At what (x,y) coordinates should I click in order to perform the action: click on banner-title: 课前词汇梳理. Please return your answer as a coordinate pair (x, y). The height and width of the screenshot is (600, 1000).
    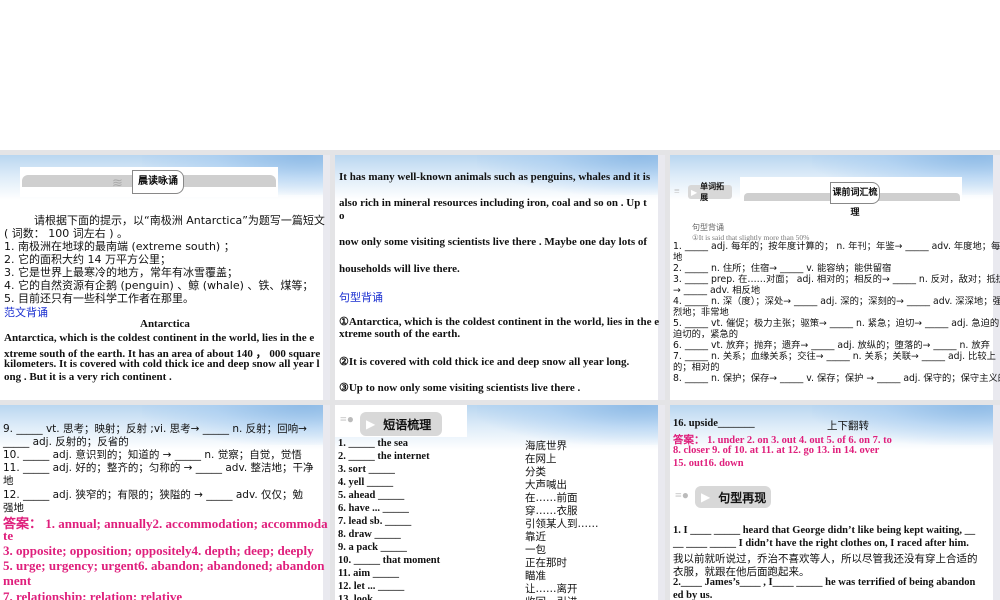
    Looking at the image, I should click on (855, 203).